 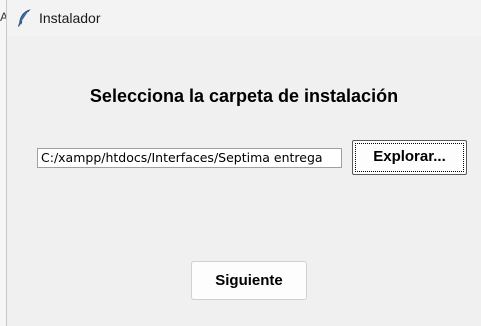 What do you see at coordinates (24, 18) in the screenshot?
I see `feather-icon` at bounding box center [24, 18].